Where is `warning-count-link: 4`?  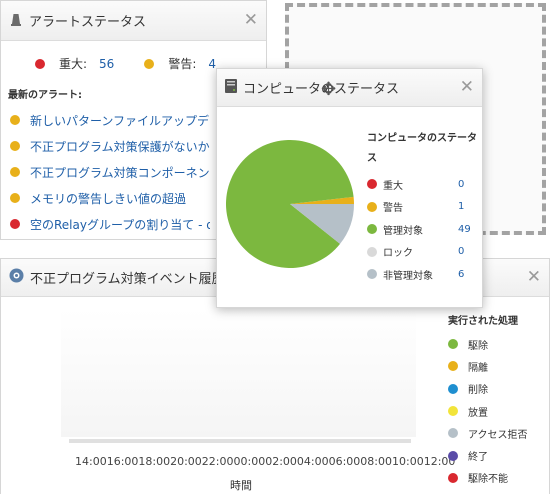 warning-count-link: 4 is located at coordinates (212, 64).